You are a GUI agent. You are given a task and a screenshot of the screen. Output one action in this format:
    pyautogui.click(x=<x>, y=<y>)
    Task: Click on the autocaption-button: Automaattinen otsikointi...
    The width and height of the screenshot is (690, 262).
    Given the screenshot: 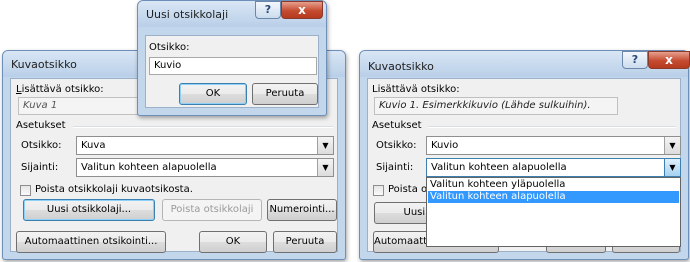 What is the action you would take?
    pyautogui.click(x=91, y=242)
    